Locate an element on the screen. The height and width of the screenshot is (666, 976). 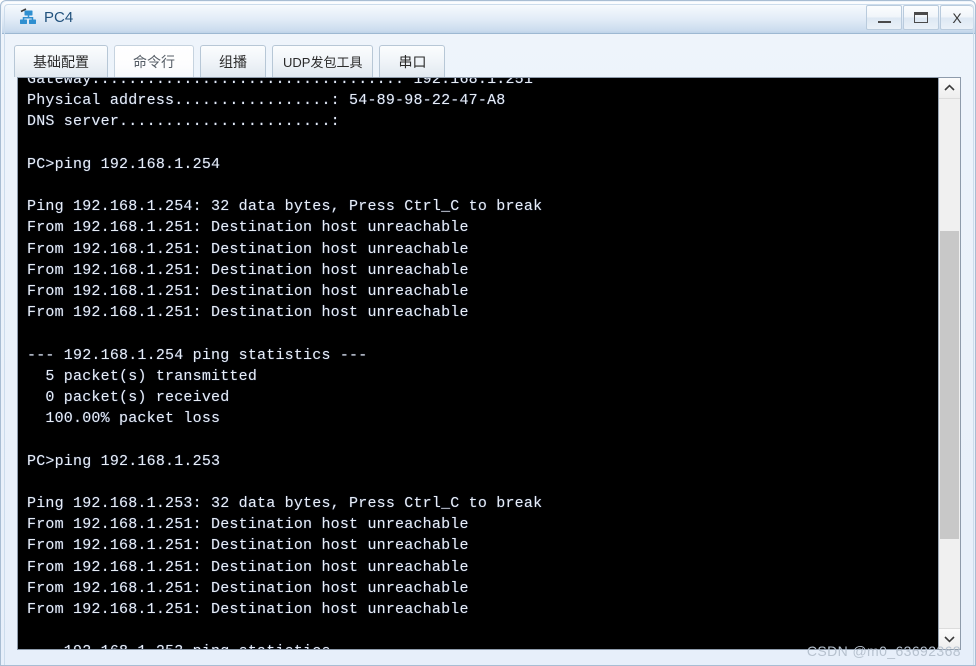
tab-label: 基础配置 is located at coordinates (61, 61).